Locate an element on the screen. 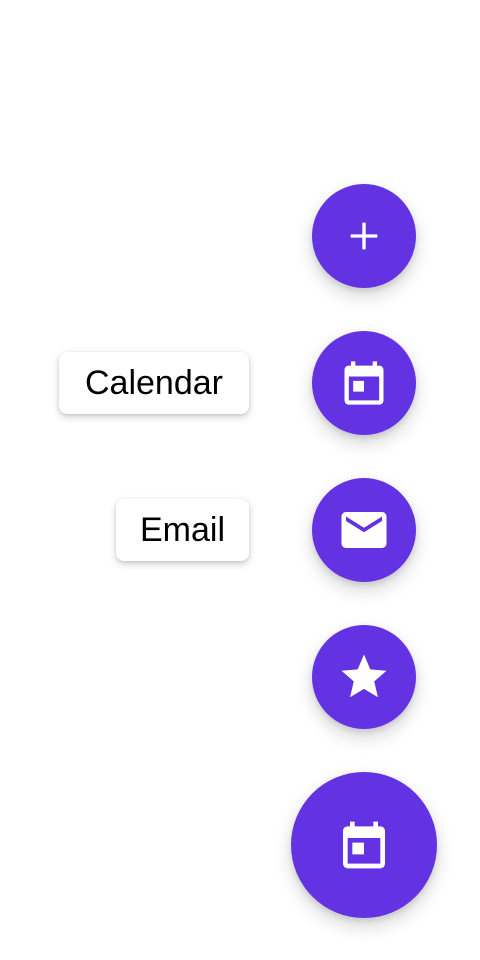 Image resolution: width=480 pixels, height=960 pixels. add-action-button is located at coordinates (364, 236).